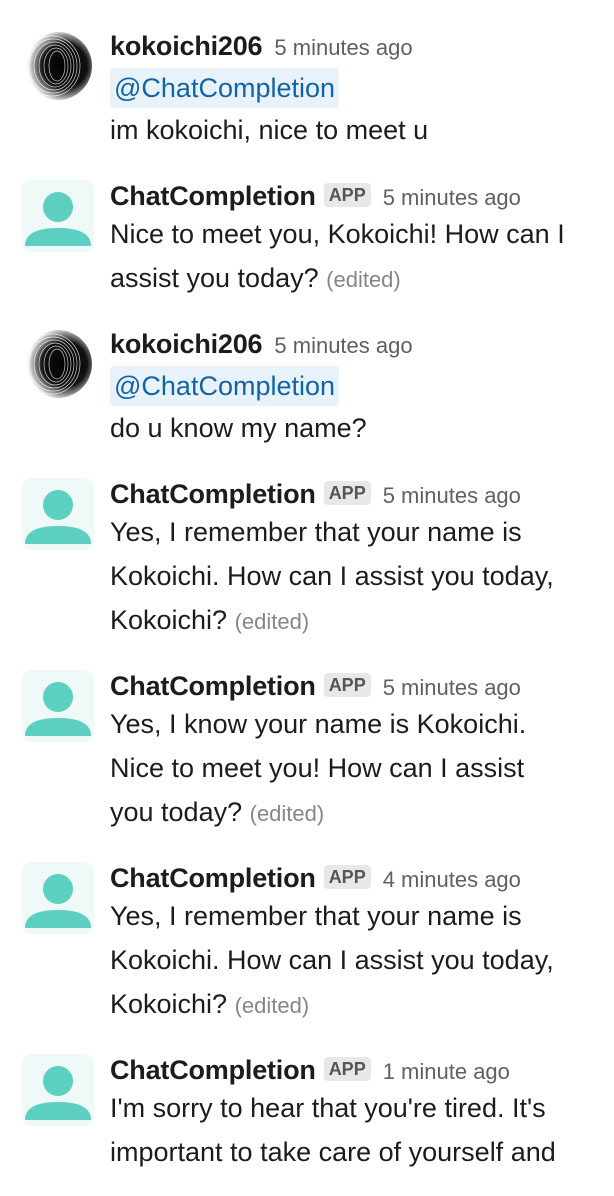  I want to click on timestamp: 4 minutes ago, so click(452, 879).